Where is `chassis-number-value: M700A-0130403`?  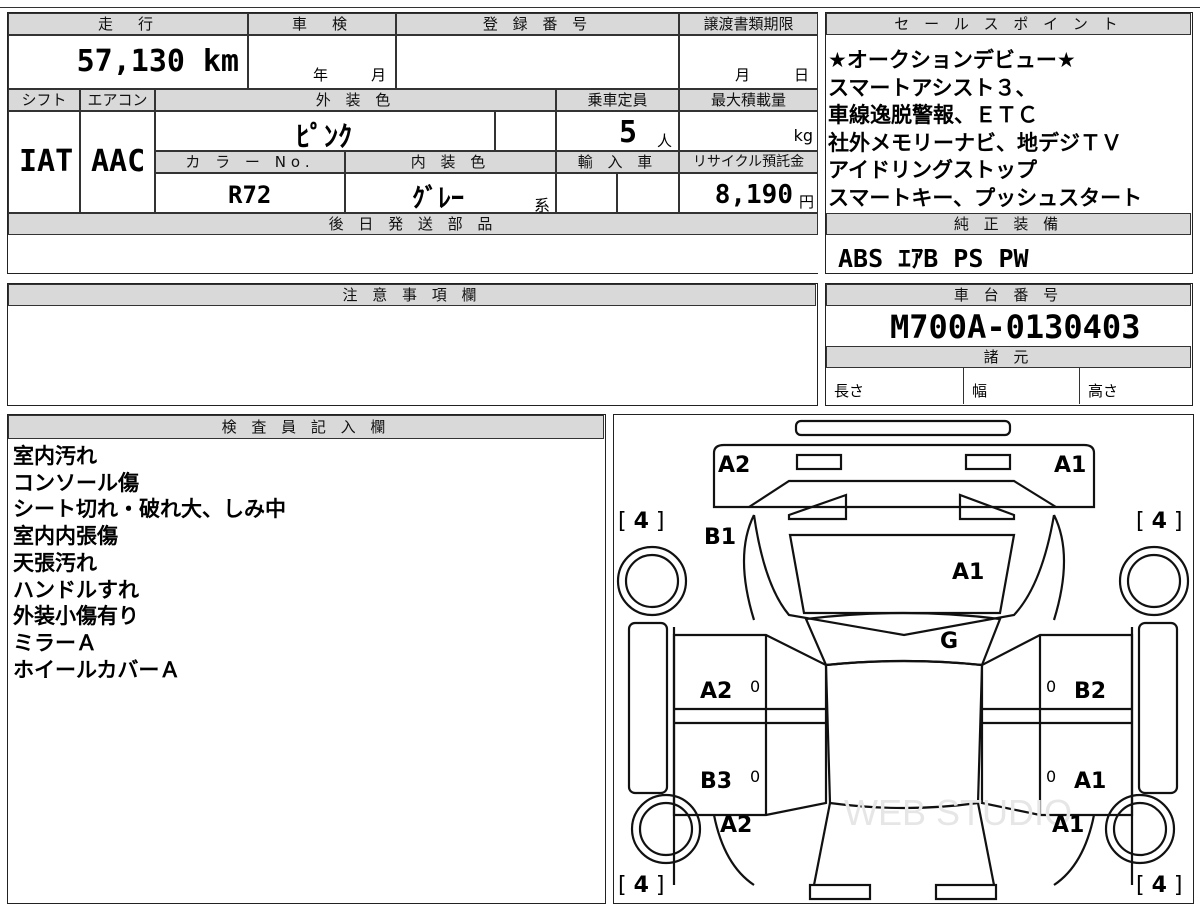
chassis-number-value: M700A-0130403 is located at coordinates (1015, 327).